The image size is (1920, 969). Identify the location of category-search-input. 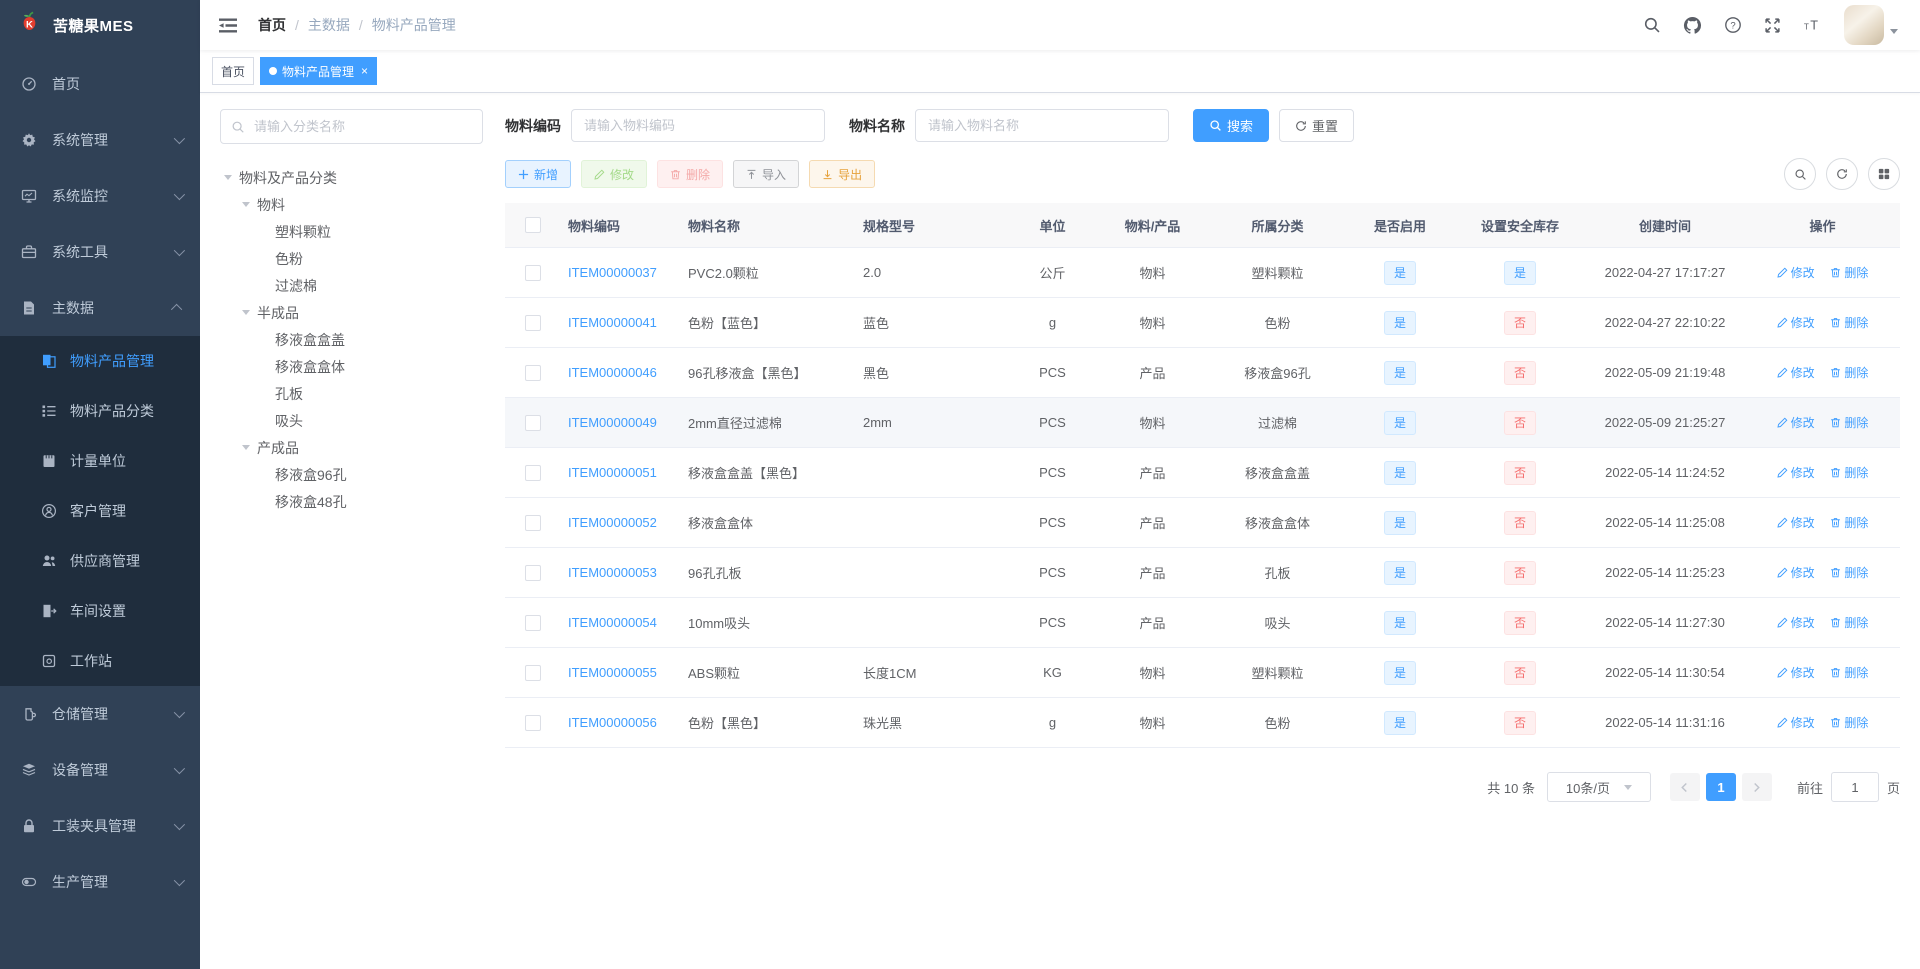
(362, 126).